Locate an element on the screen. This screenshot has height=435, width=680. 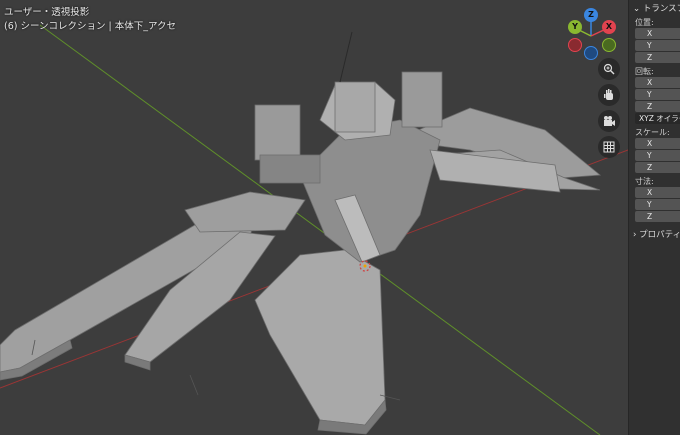
transform-header-label: トランスフォーム is located at coordinates (661, 9).